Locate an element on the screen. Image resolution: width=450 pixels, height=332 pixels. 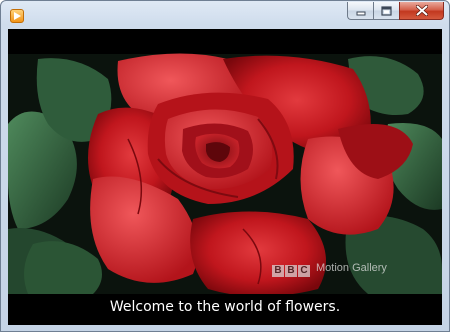
media-player-icon is located at coordinates (17, 16).